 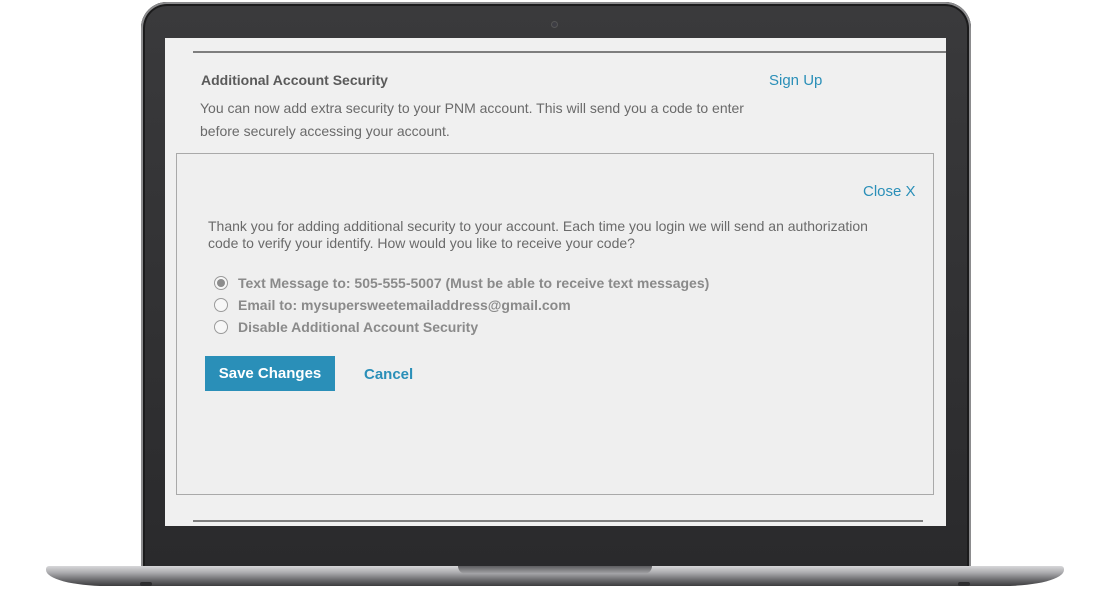 I want to click on radio-text-message, so click(x=221, y=283).